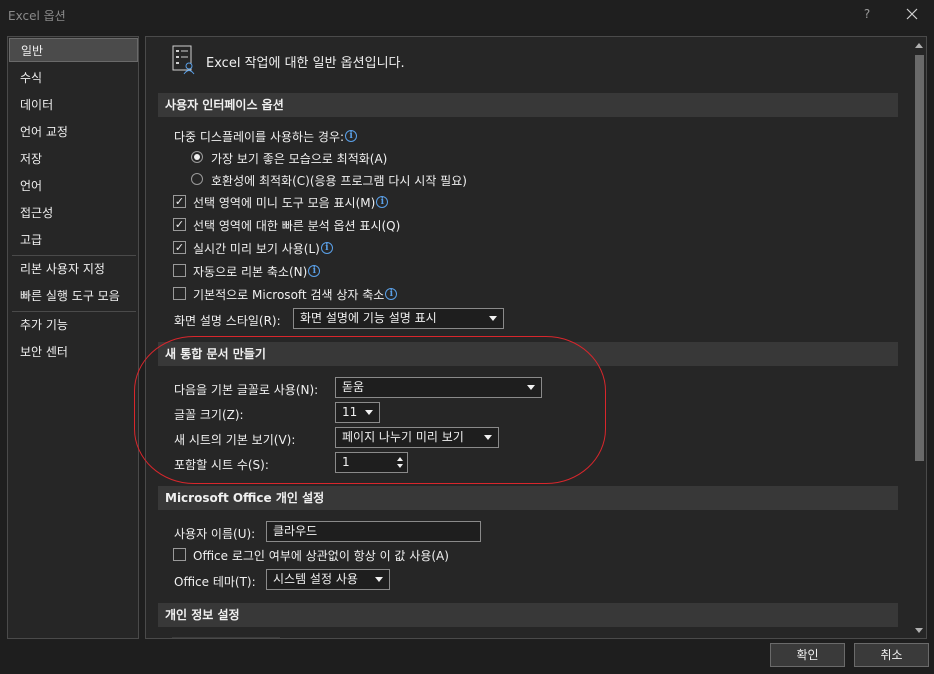 The width and height of the screenshot is (934, 674). Describe the element at coordinates (246, 390) in the screenshot. I see `default-font-label: 다음을 기본 글꼴로 사용(N):` at that location.